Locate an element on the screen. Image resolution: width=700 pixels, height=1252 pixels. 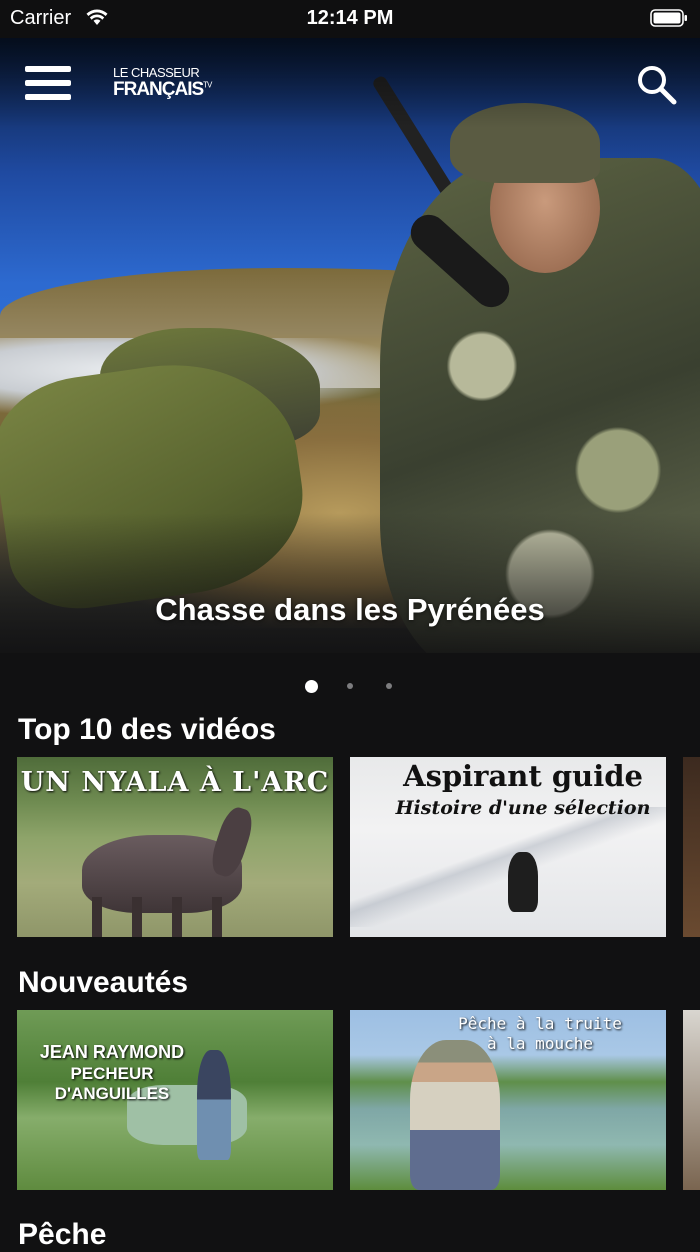
section-title-top10: Top 10 des vidéos is located at coordinates (147, 729).